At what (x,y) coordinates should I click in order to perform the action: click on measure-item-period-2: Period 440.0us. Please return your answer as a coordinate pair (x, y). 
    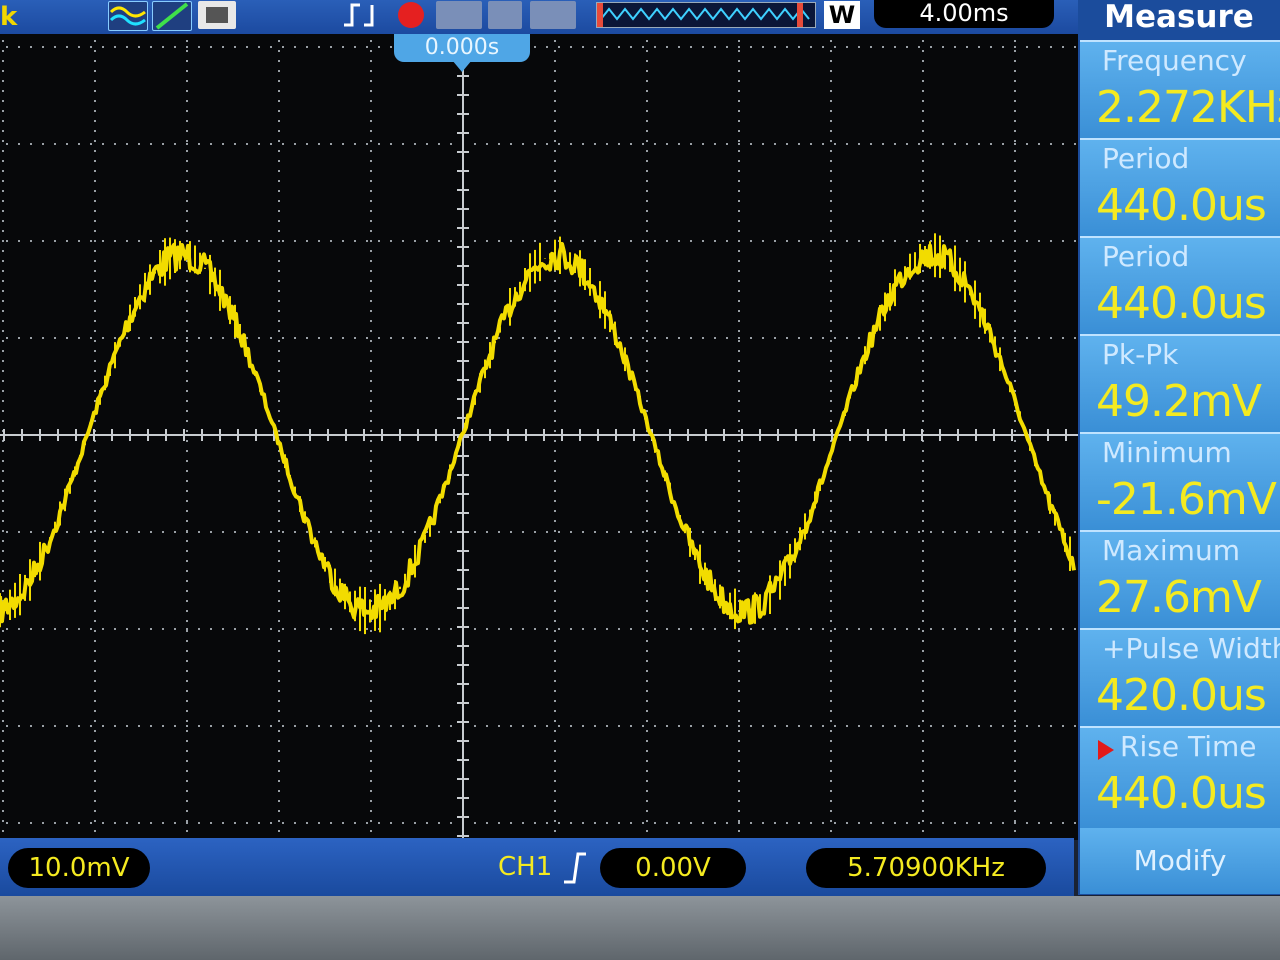
    Looking at the image, I should click on (1180, 285).